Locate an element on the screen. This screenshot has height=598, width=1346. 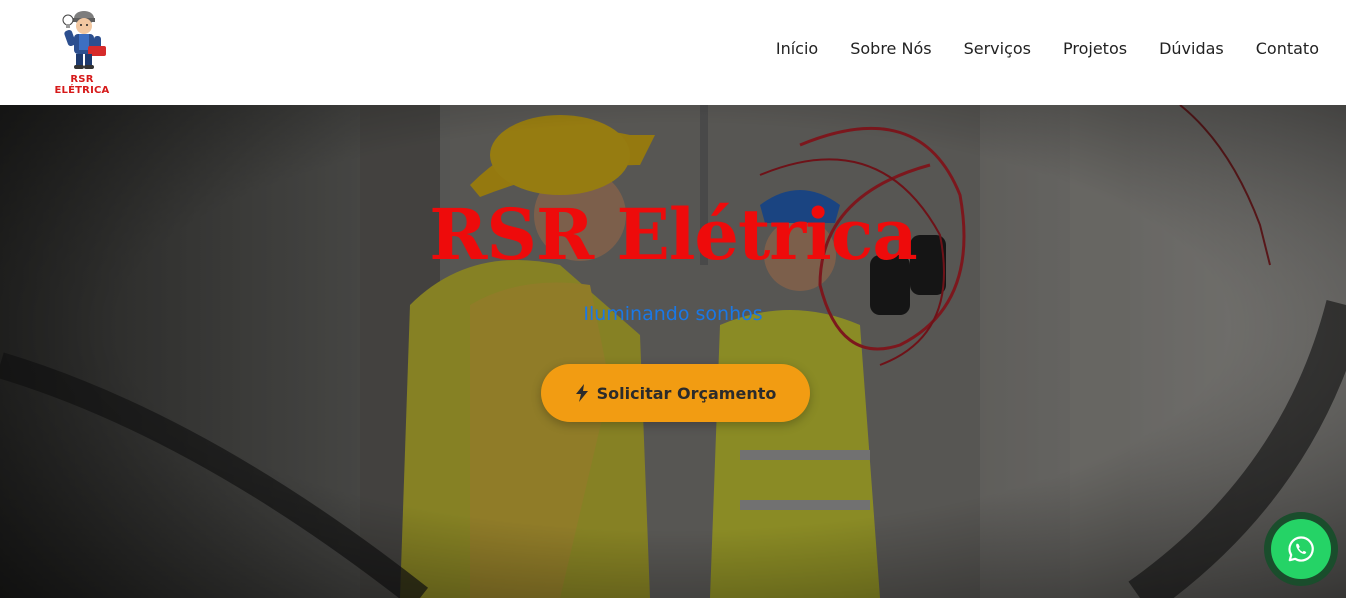
whatsapp-icon is located at coordinates (1301, 549).